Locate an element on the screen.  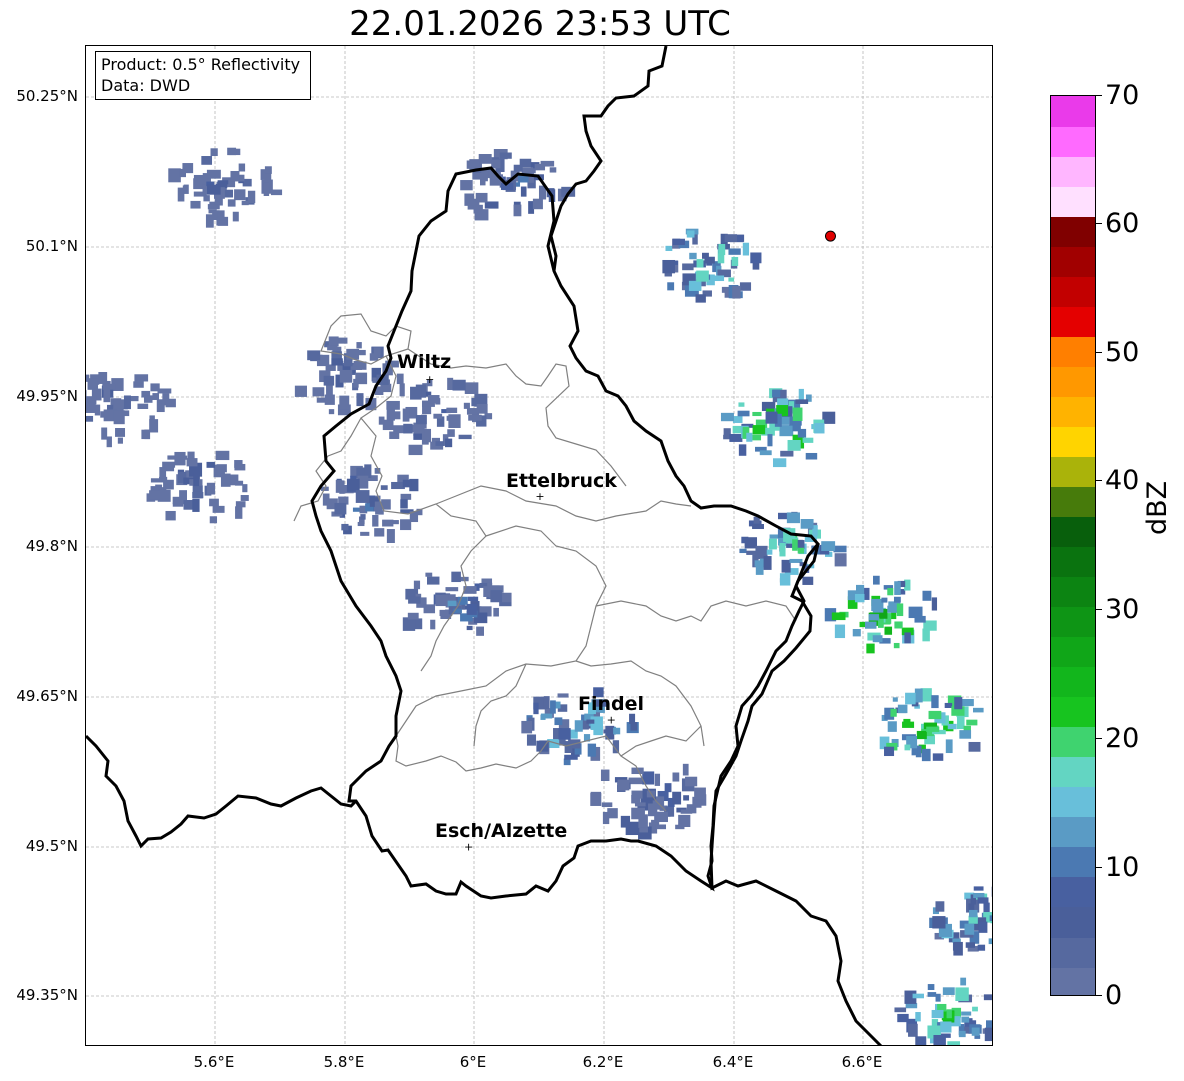
product-info-box: Product: 0.5° Reflectivity Data: DWD is located at coordinates (203, 75).